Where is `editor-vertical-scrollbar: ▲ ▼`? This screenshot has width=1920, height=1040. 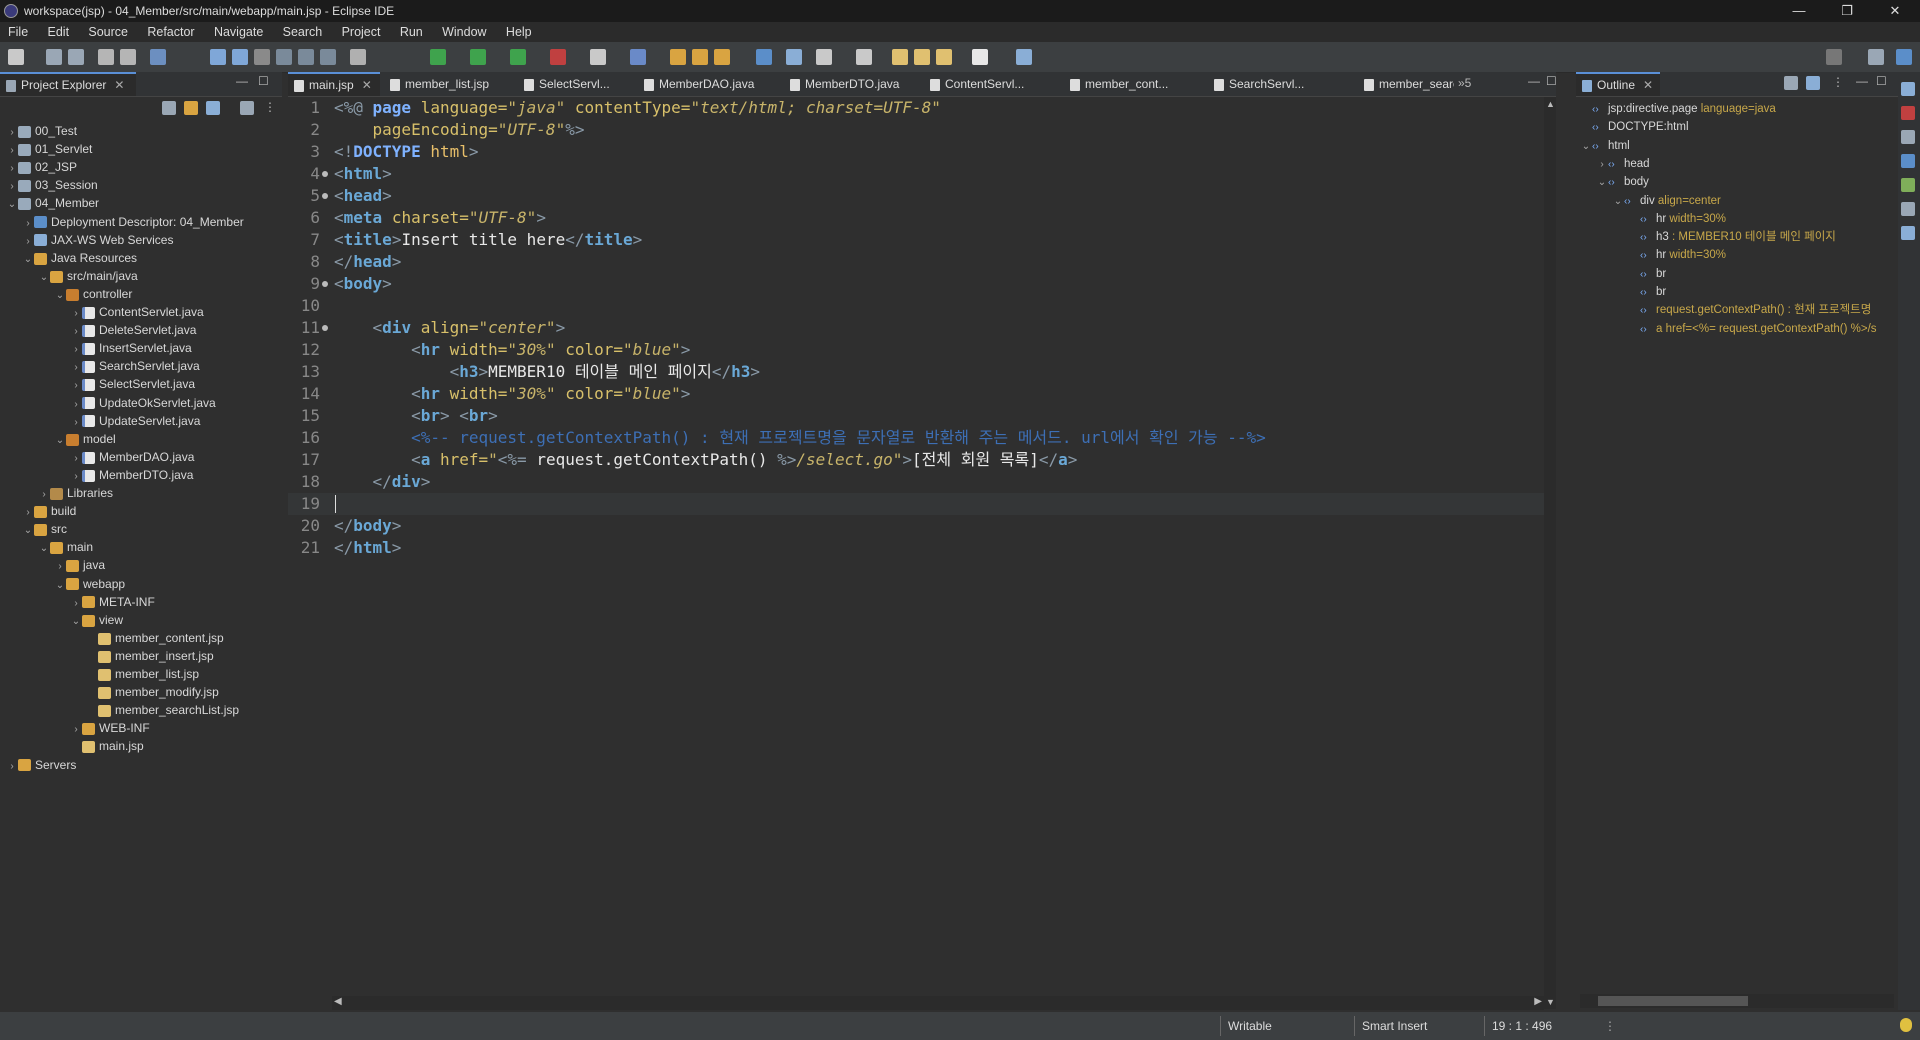
editor-vertical-scrollbar: ▲ ▼ is located at coordinates (1550, 553).